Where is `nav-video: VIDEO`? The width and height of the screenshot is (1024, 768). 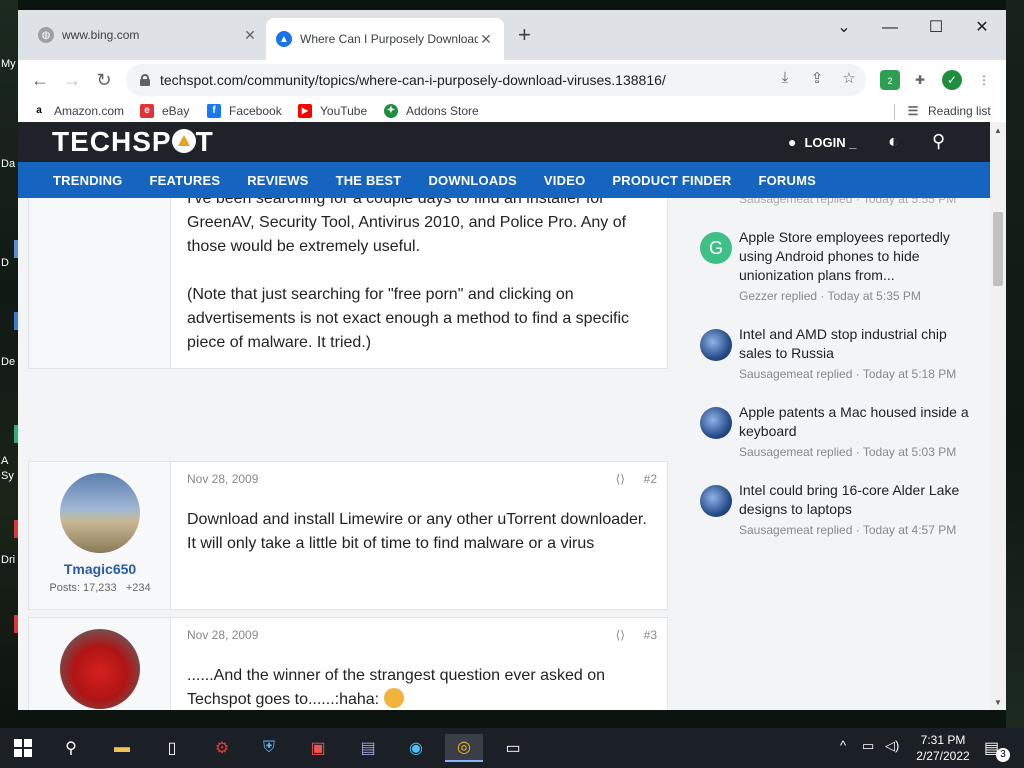 nav-video: VIDEO is located at coordinates (564, 180).